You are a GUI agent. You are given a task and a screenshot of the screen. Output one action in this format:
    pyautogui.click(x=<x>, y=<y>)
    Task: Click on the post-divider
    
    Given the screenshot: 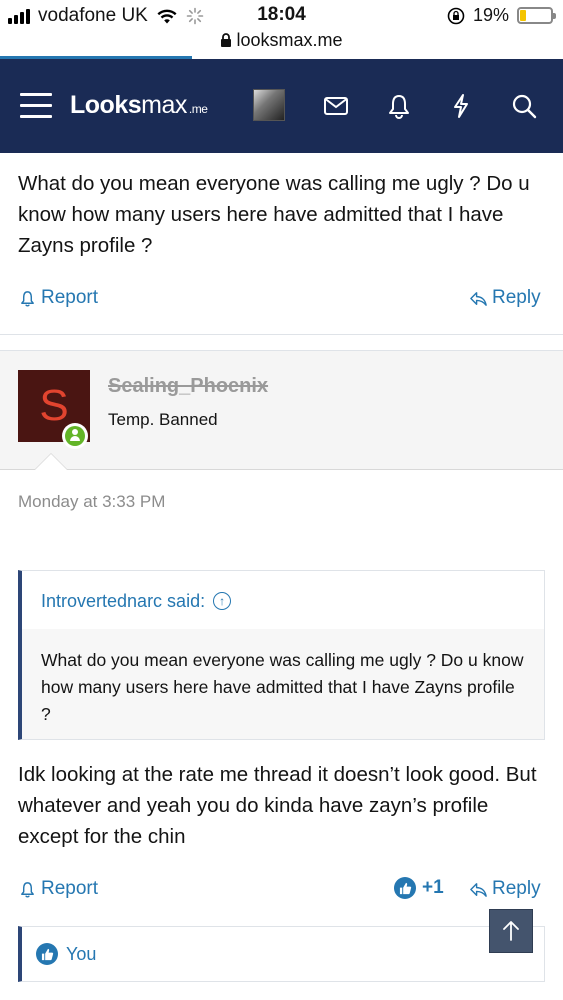 What is the action you would take?
    pyautogui.click(x=281, y=334)
    